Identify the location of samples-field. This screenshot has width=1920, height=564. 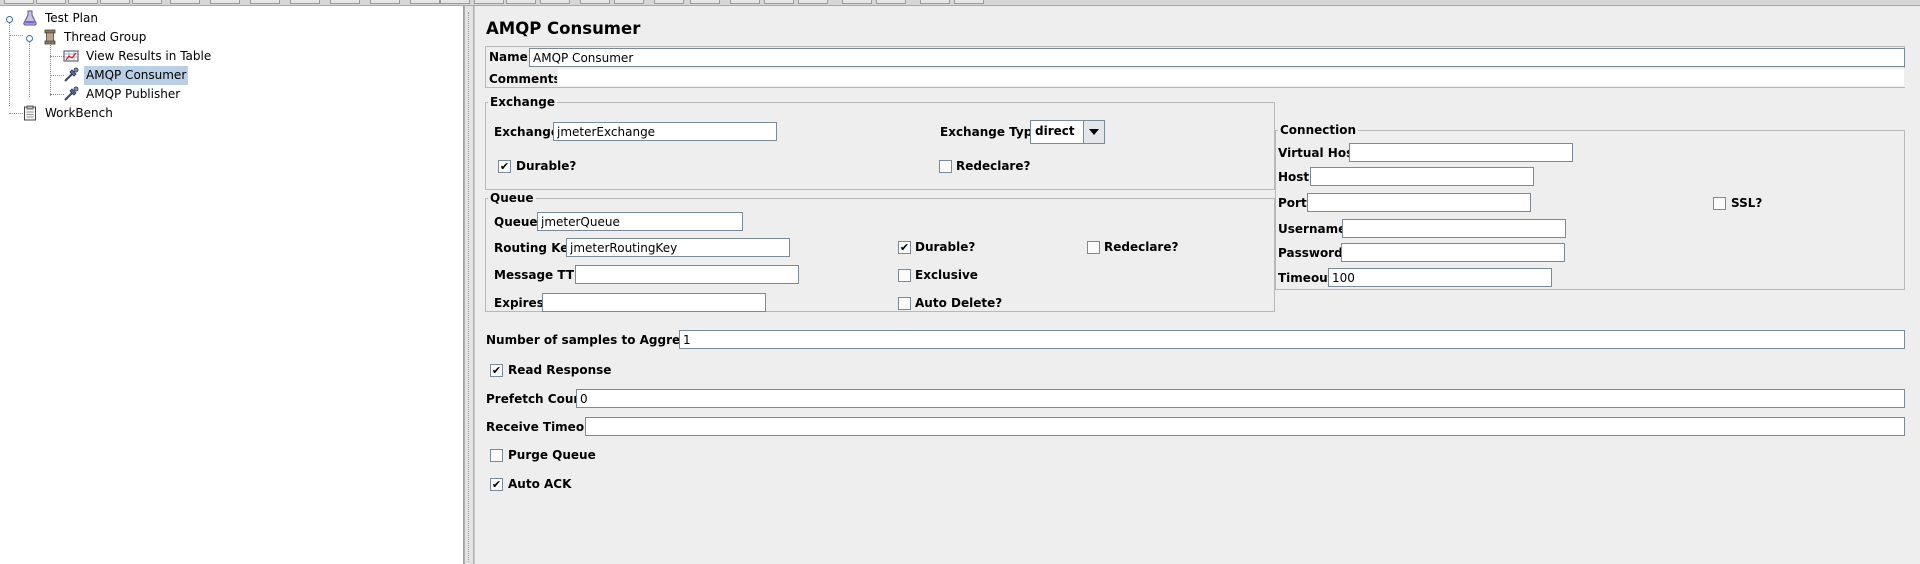
(1292, 339).